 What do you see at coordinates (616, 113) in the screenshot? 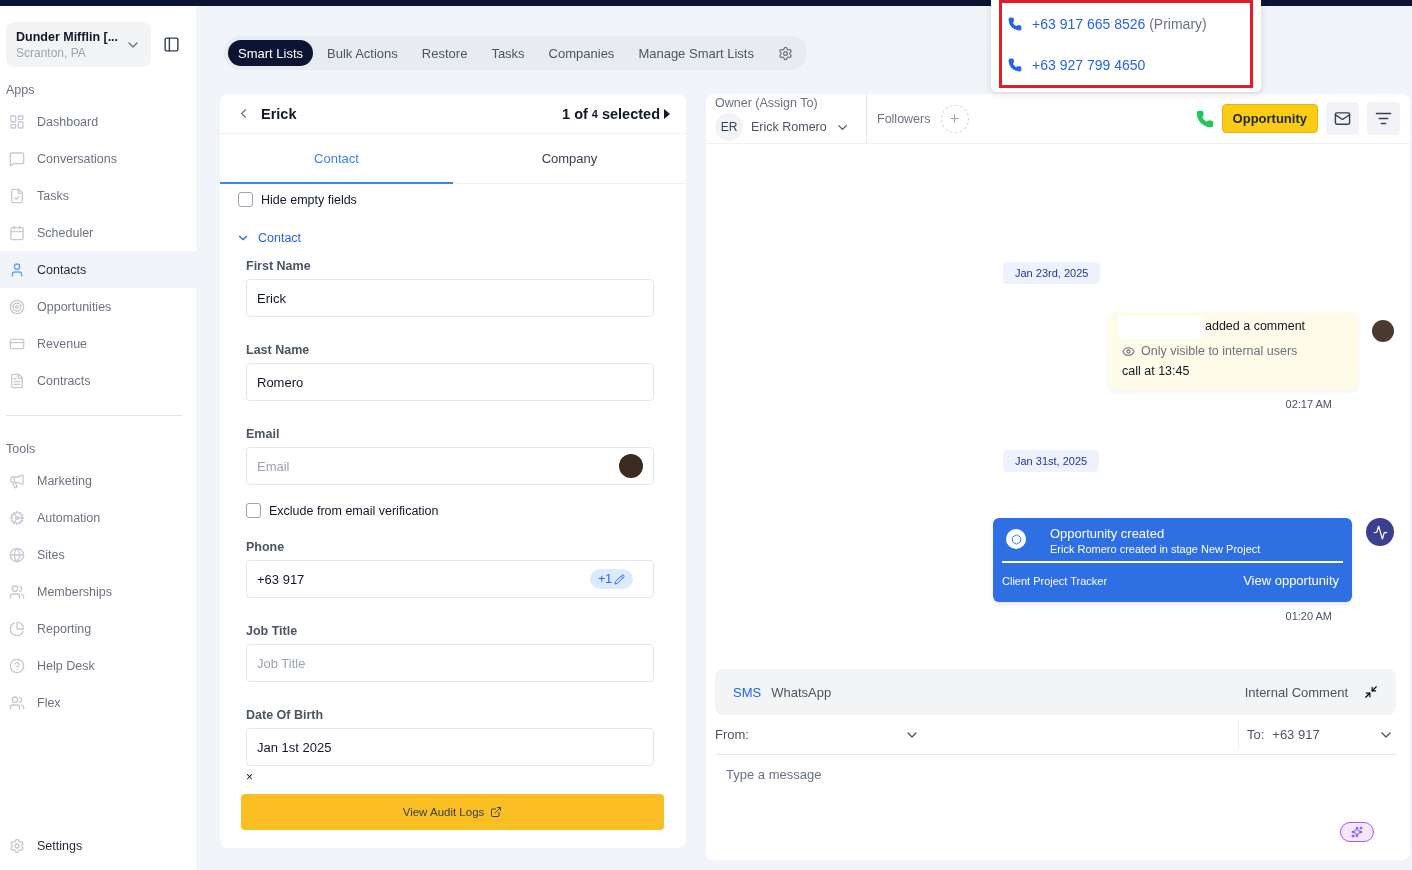
I see `pager: 1 of 4 selected` at bounding box center [616, 113].